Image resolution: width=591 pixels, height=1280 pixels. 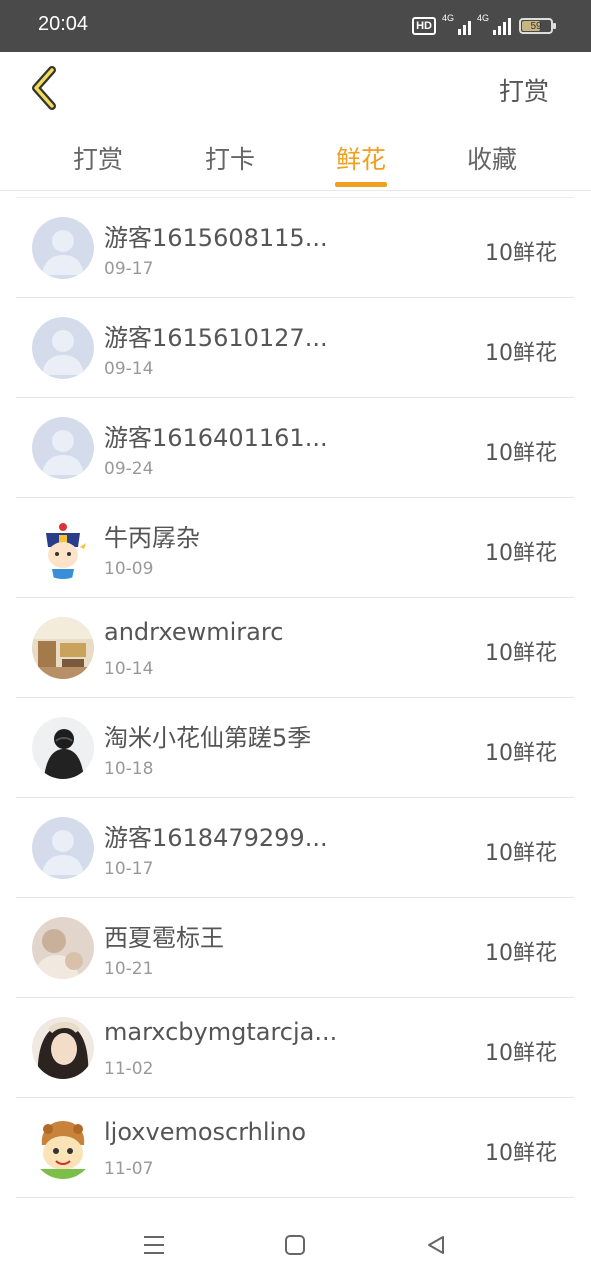 I want to click on record-date: 09-17, so click(x=129, y=269).